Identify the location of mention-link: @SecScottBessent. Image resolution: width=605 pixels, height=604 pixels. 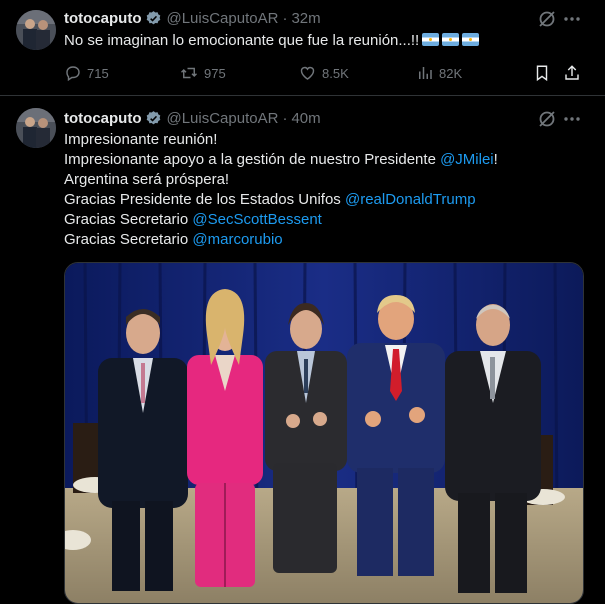
(256, 219).